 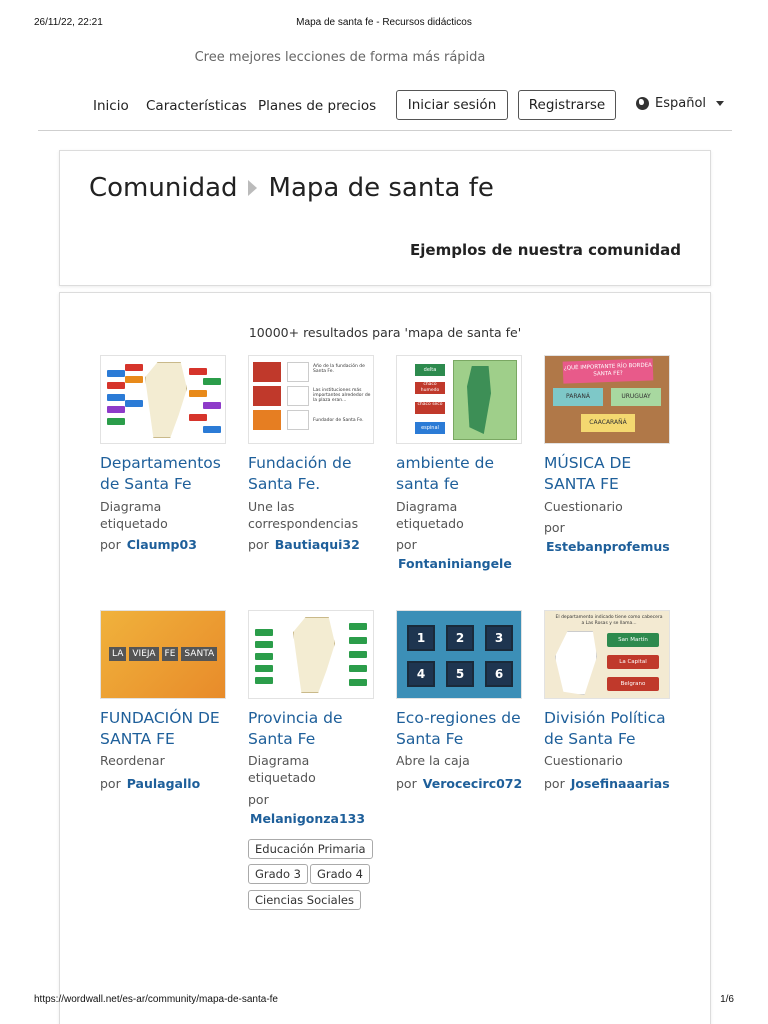 I want to click on region-label: espinal, so click(x=430, y=428).